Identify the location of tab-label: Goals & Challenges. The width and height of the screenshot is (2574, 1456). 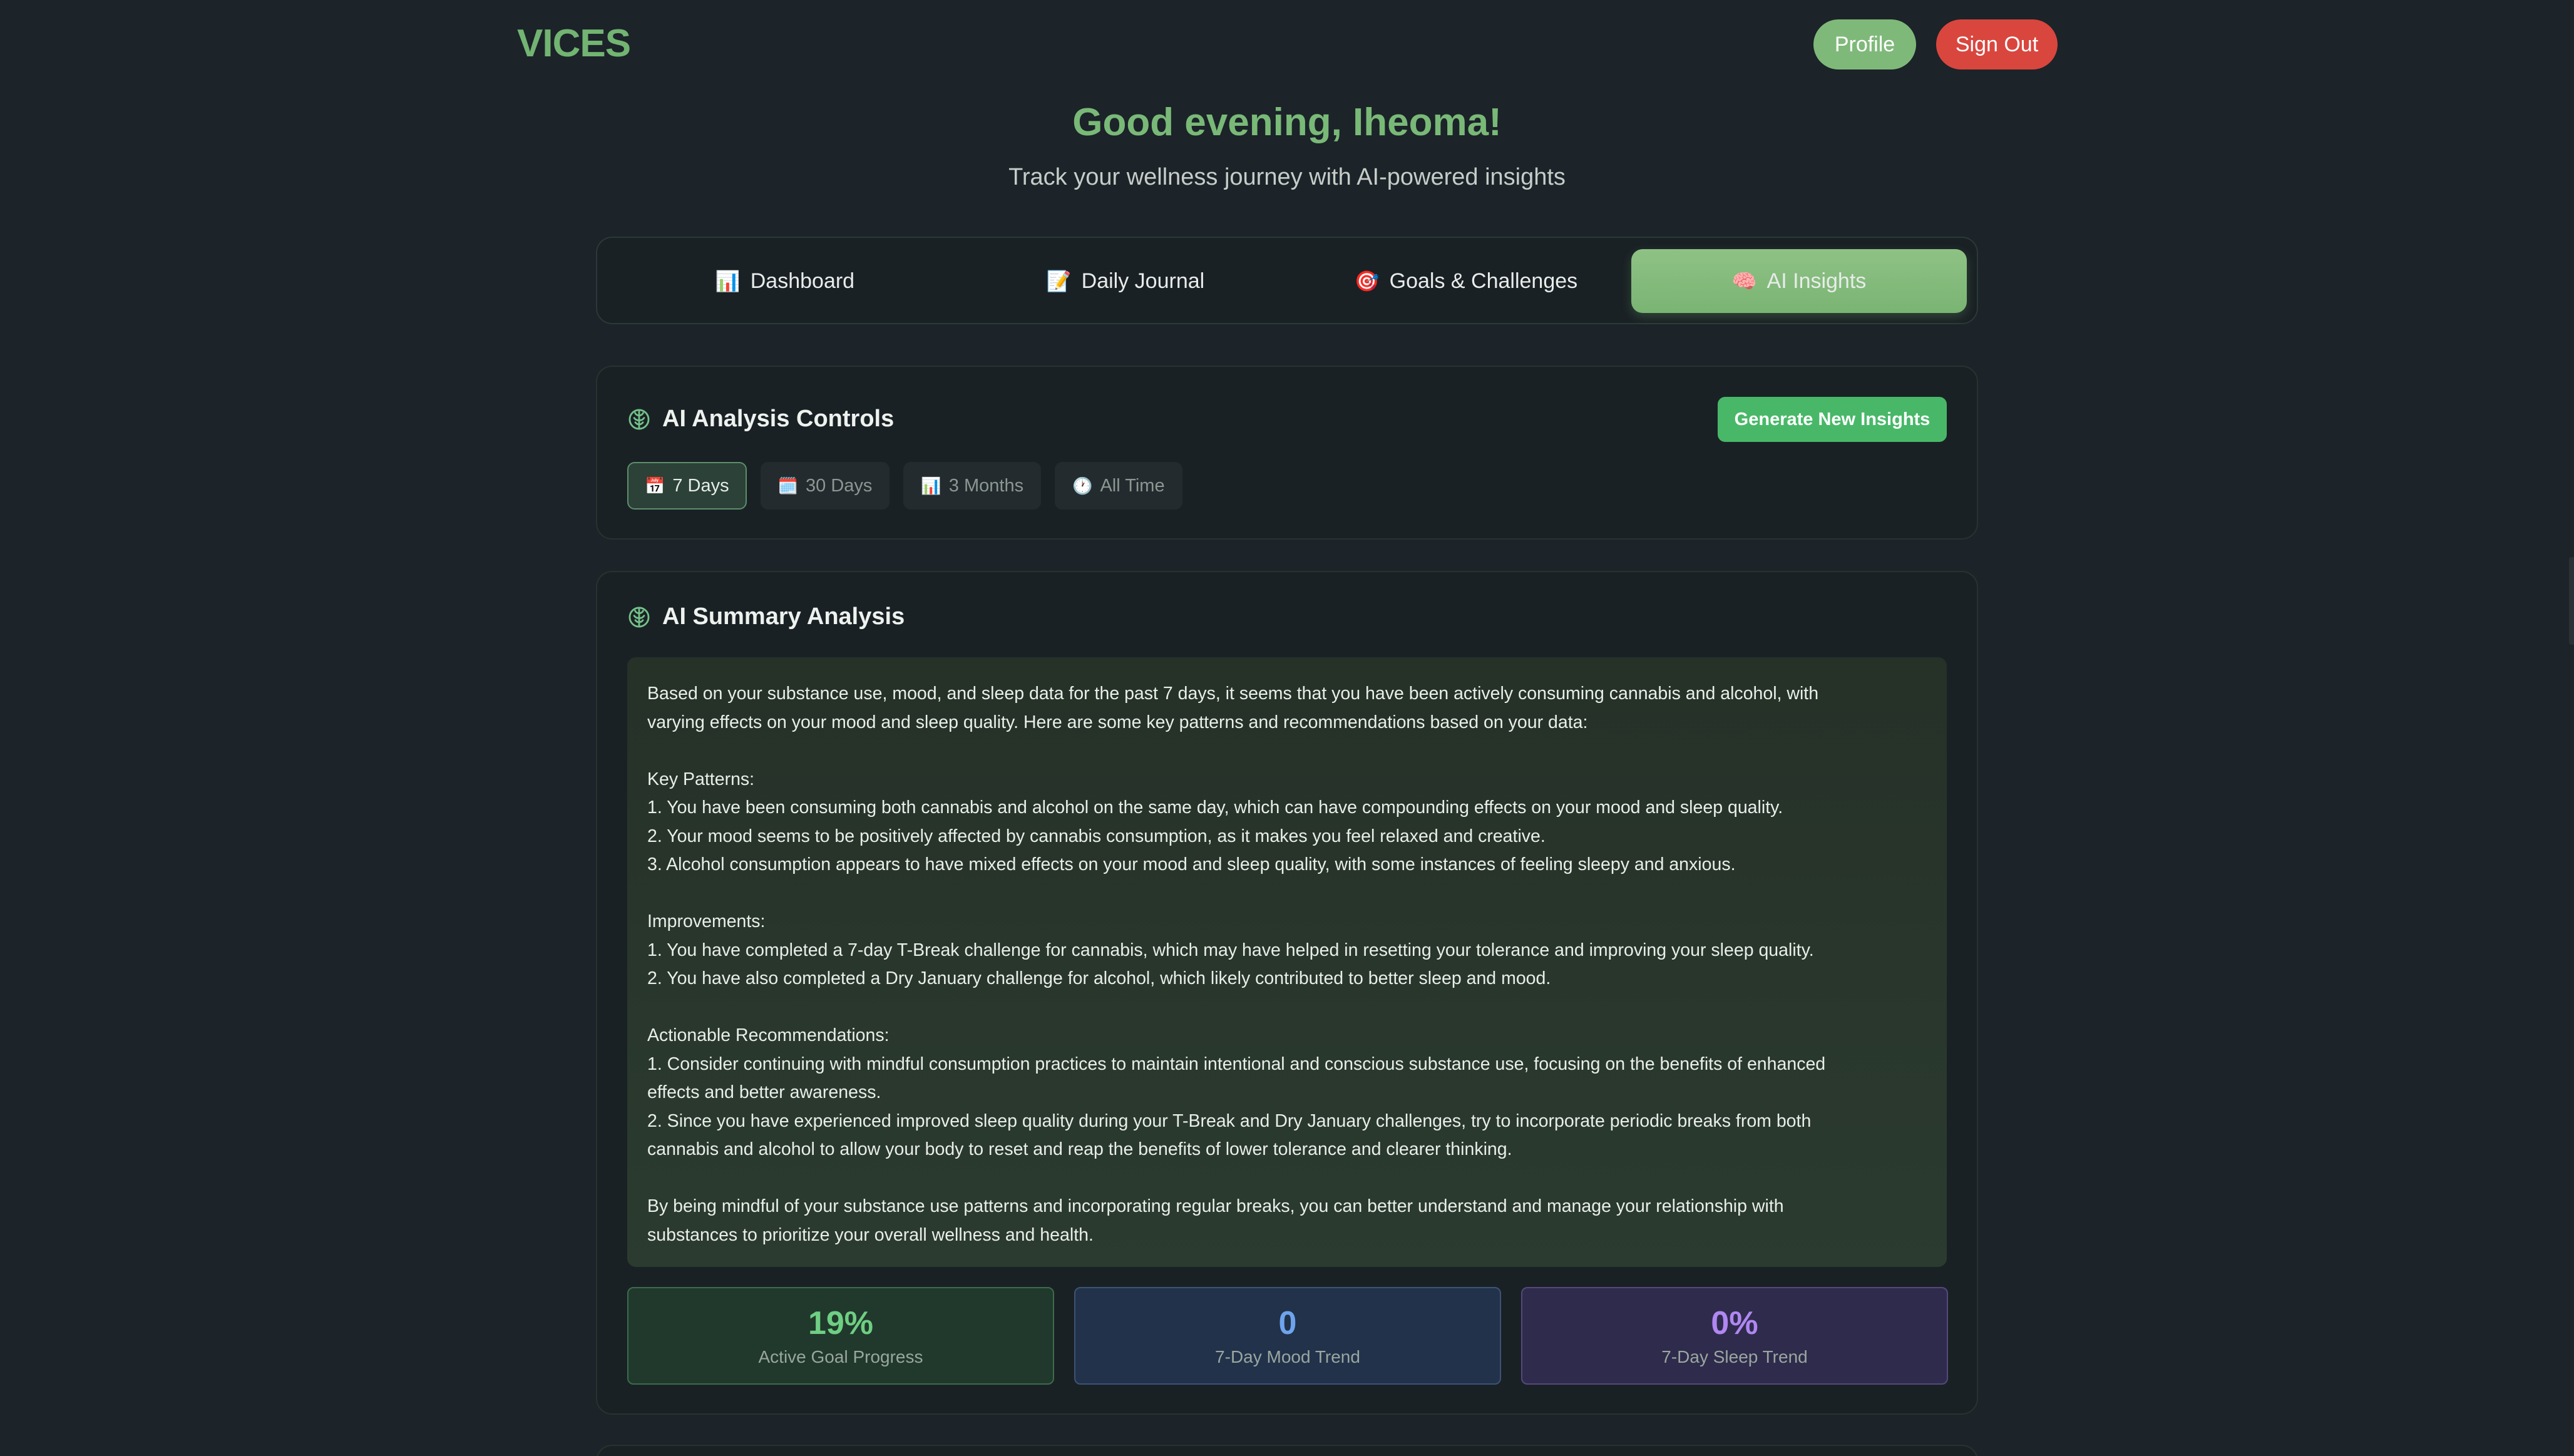
(1483, 281).